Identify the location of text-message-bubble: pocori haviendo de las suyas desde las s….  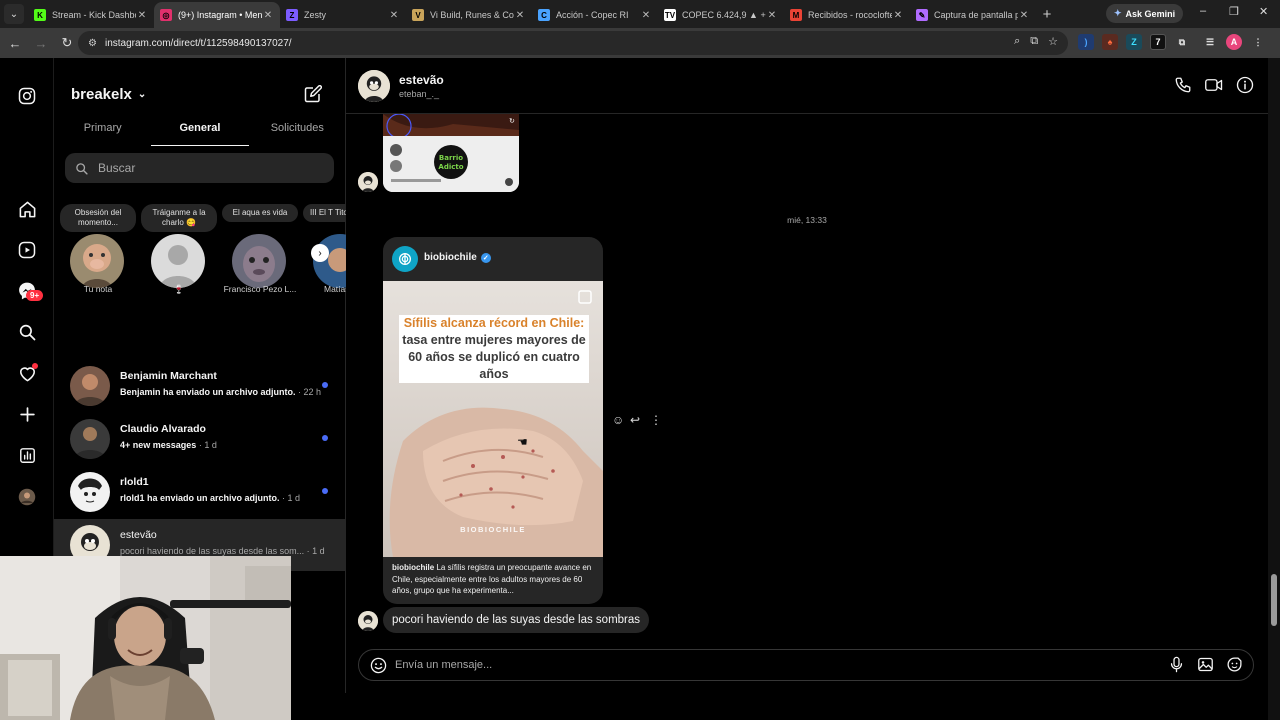
(516, 620).